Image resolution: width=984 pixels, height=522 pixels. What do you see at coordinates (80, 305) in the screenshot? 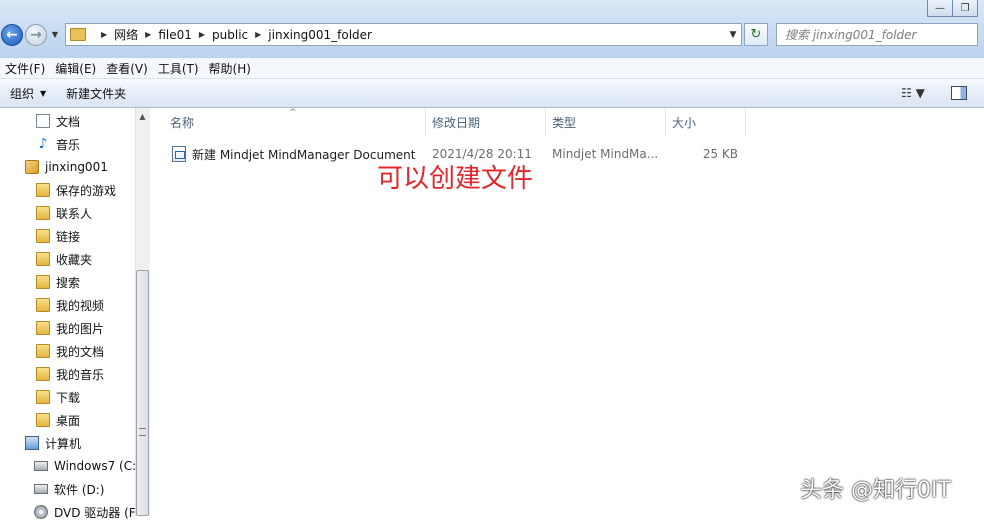
I see `nav-item-label: 我的视频` at bounding box center [80, 305].